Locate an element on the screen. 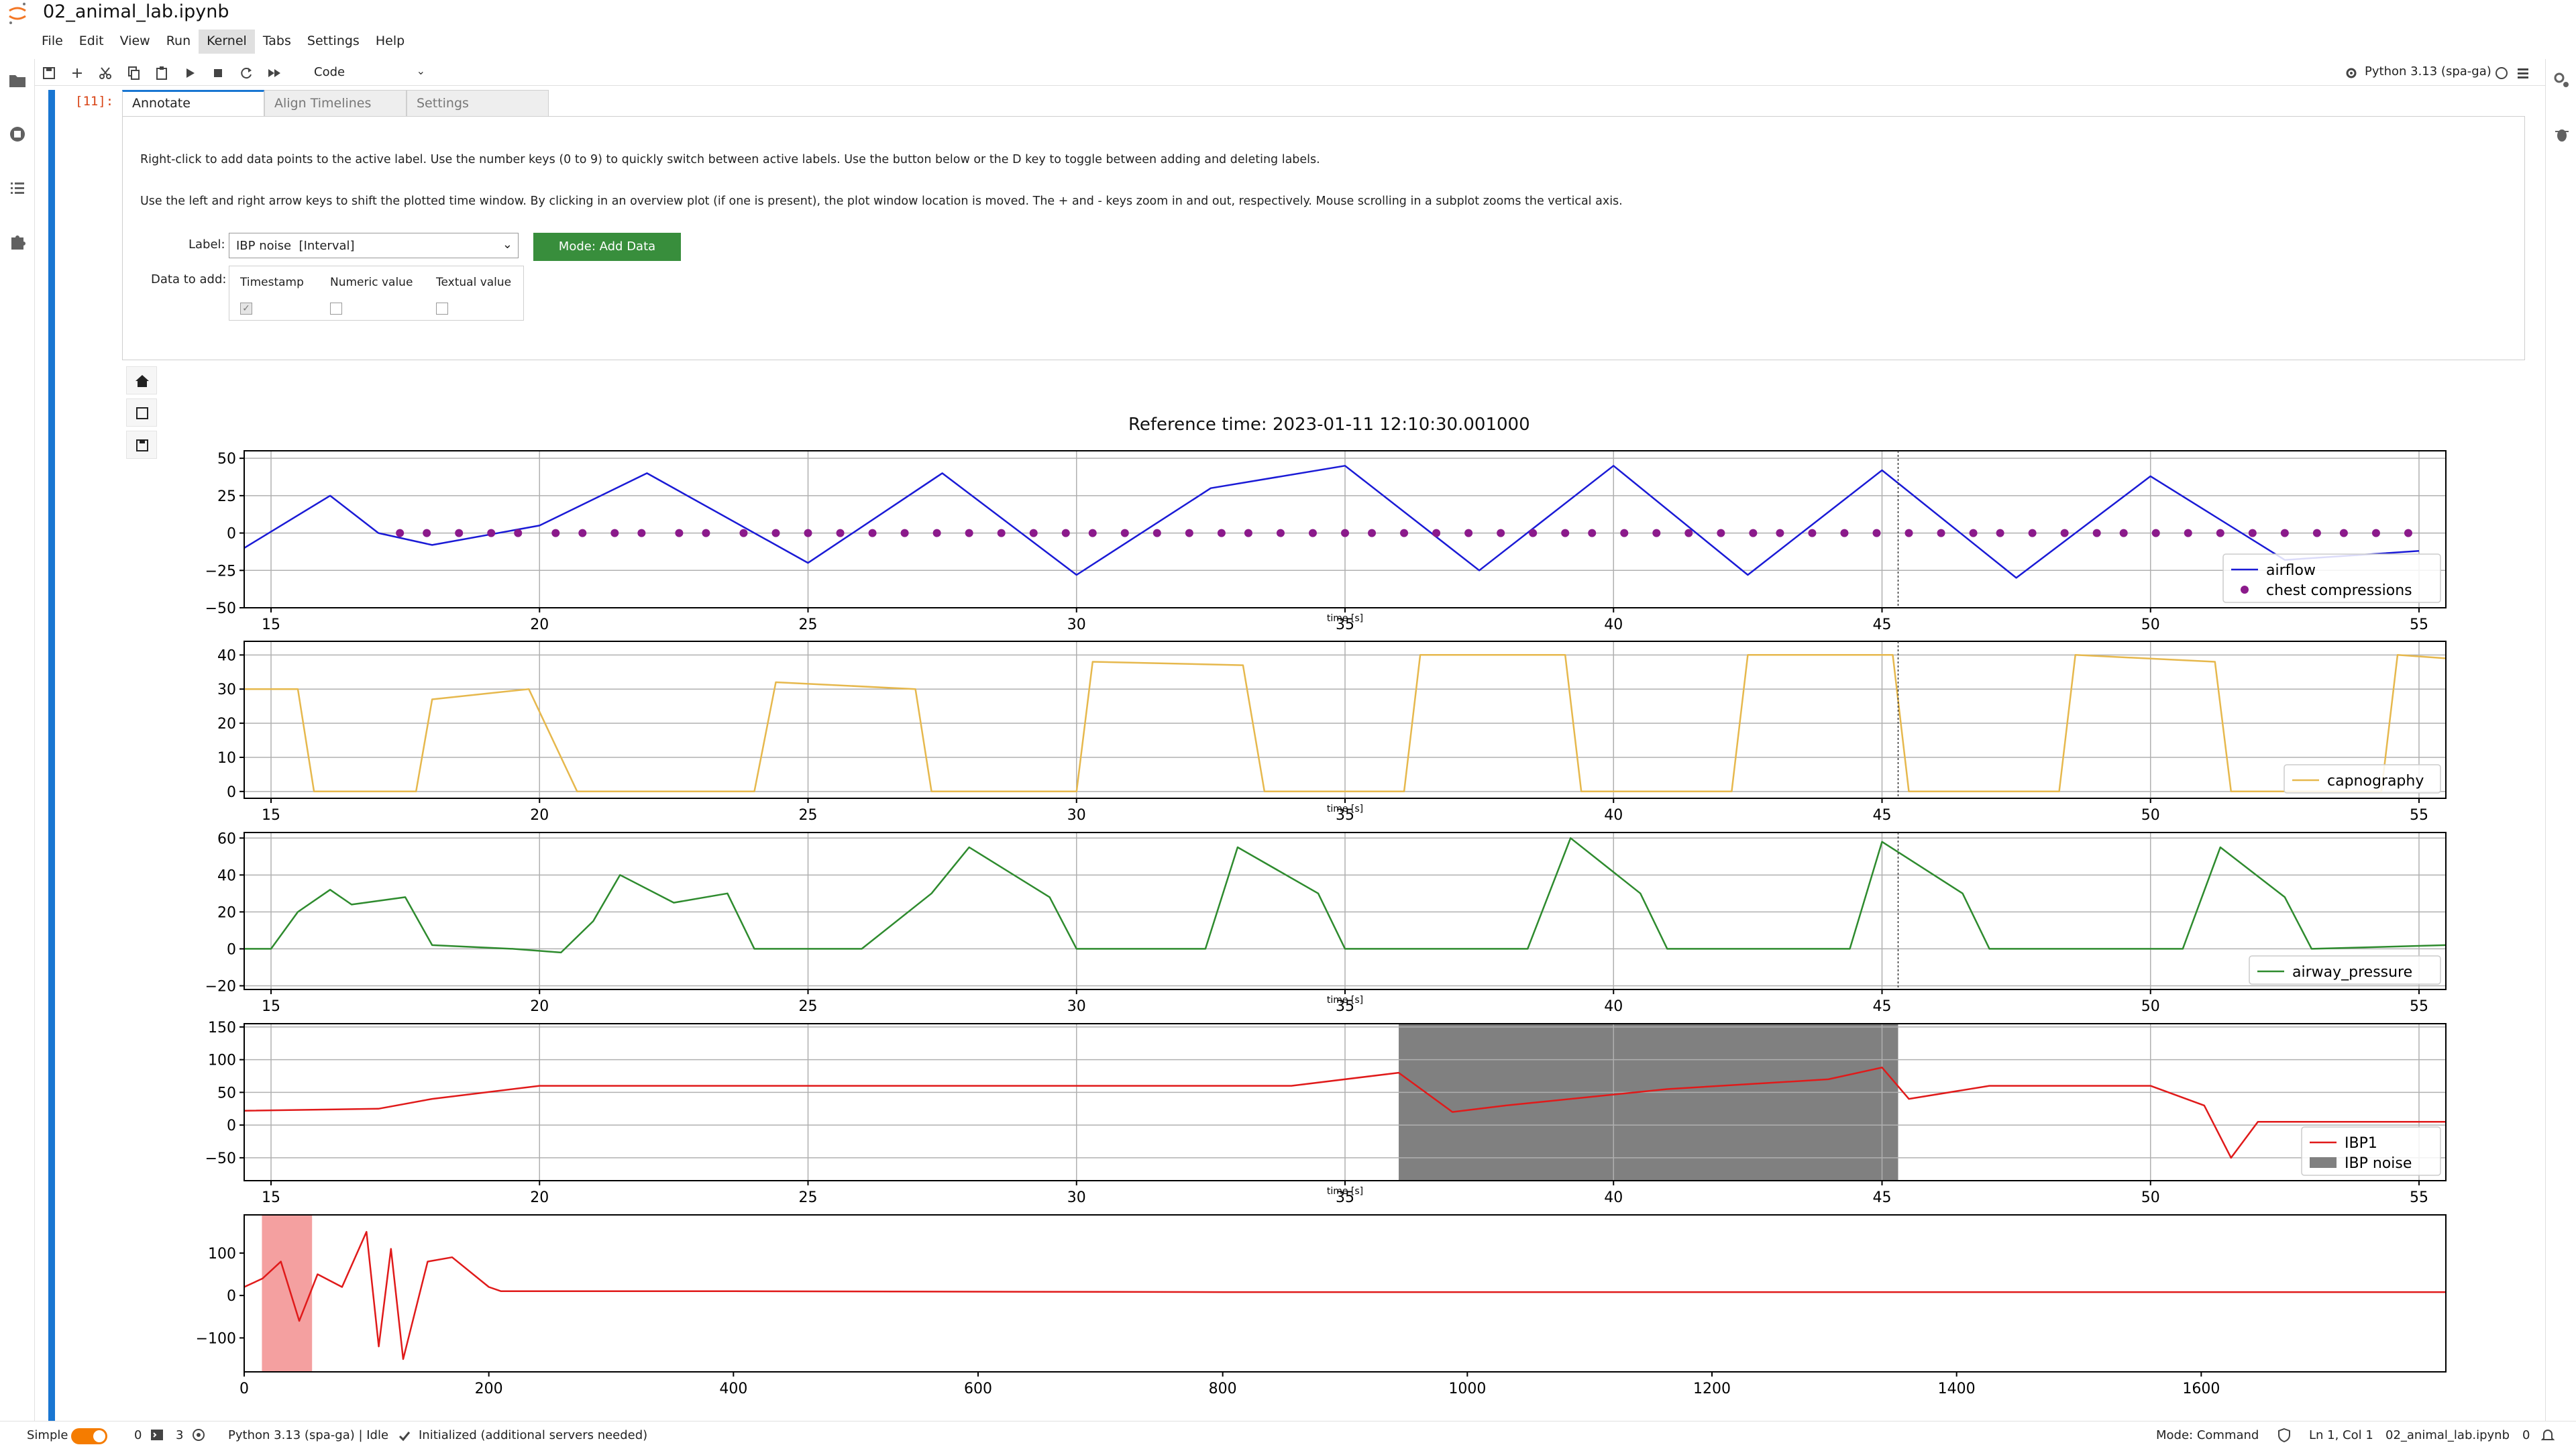  menu-edit: Edit is located at coordinates (91, 42).